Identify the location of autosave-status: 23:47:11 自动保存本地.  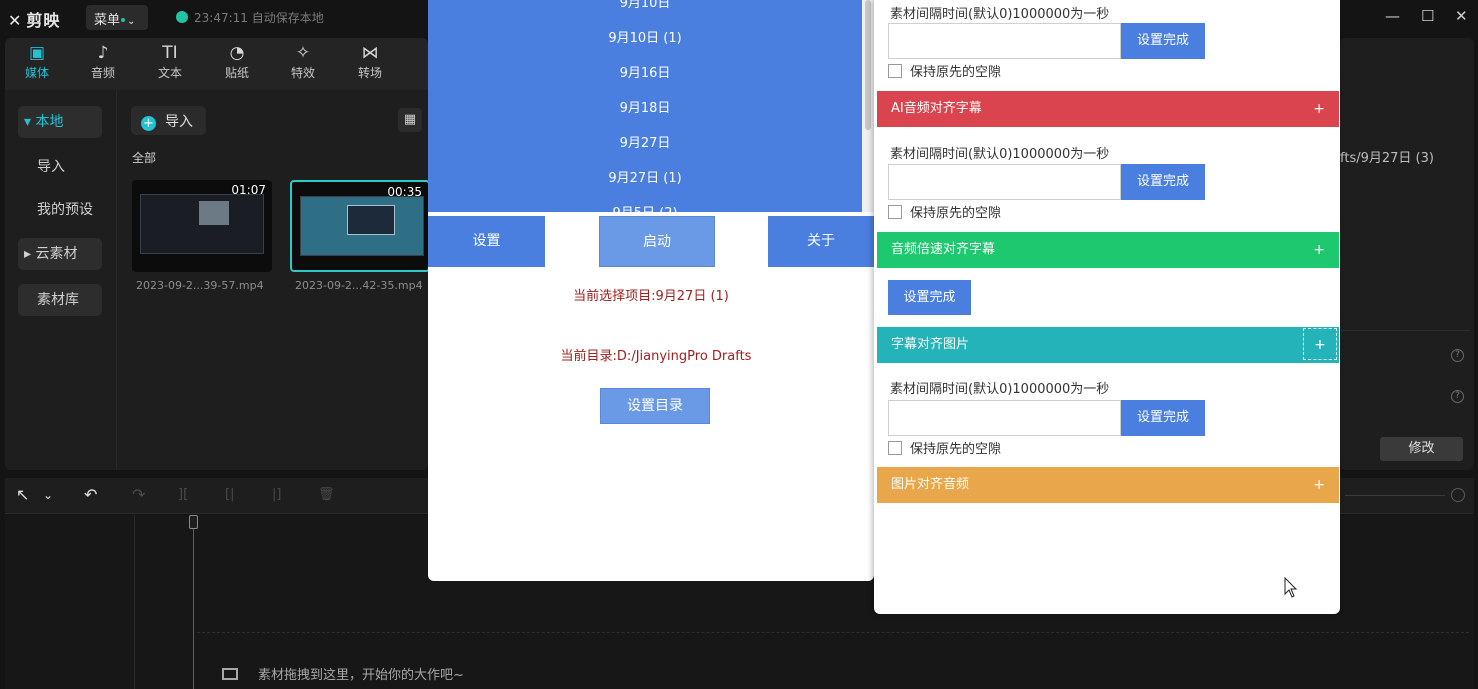
(250, 17).